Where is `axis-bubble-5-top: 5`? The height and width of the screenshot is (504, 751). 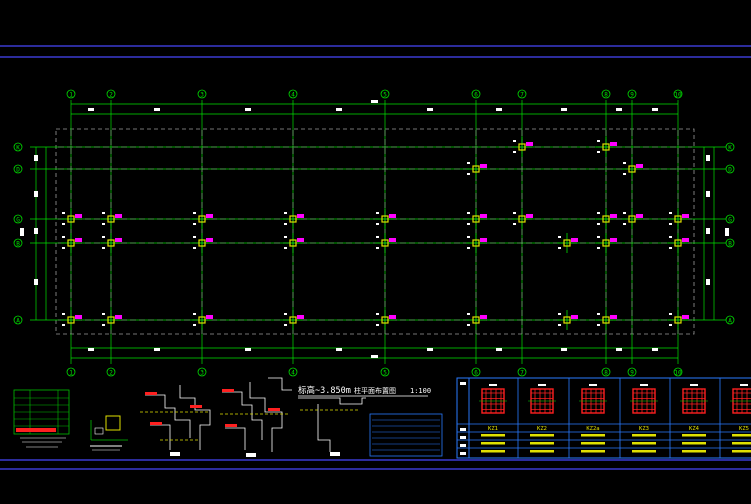 axis-bubble-5-top: 5 is located at coordinates (385, 94).